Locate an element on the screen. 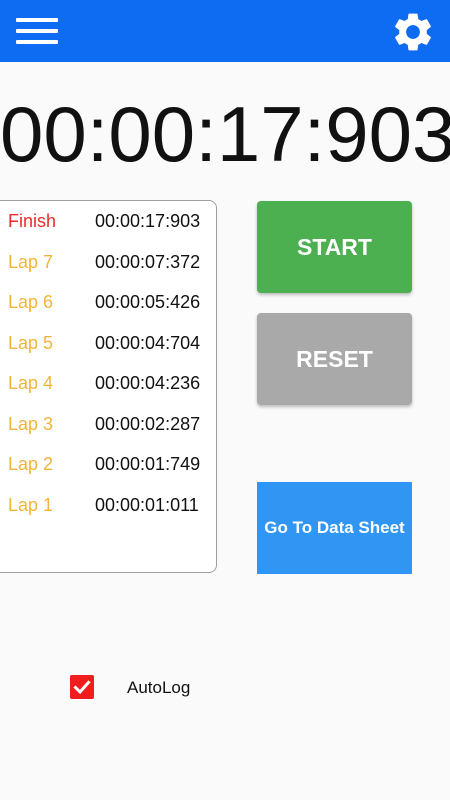 The width and height of the screenshot is (450, 800). lap-row: Lap 3 00:00:02:287 is located at coordinates (108, 424).